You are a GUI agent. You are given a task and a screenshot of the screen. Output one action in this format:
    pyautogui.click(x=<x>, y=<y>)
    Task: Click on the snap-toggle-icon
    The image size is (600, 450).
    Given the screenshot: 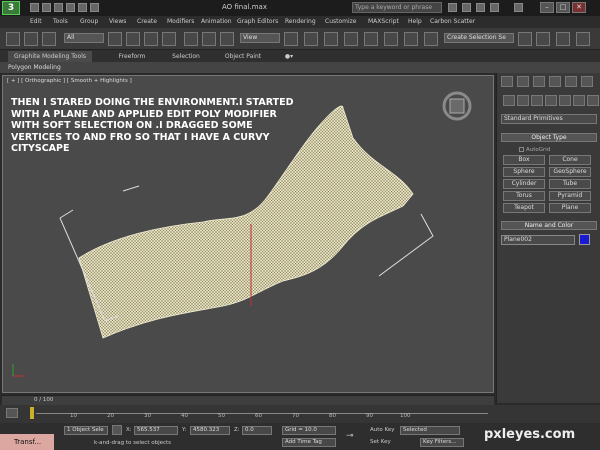 What is the action you would take?
    pyautogui.click(x=331, y=39)
    